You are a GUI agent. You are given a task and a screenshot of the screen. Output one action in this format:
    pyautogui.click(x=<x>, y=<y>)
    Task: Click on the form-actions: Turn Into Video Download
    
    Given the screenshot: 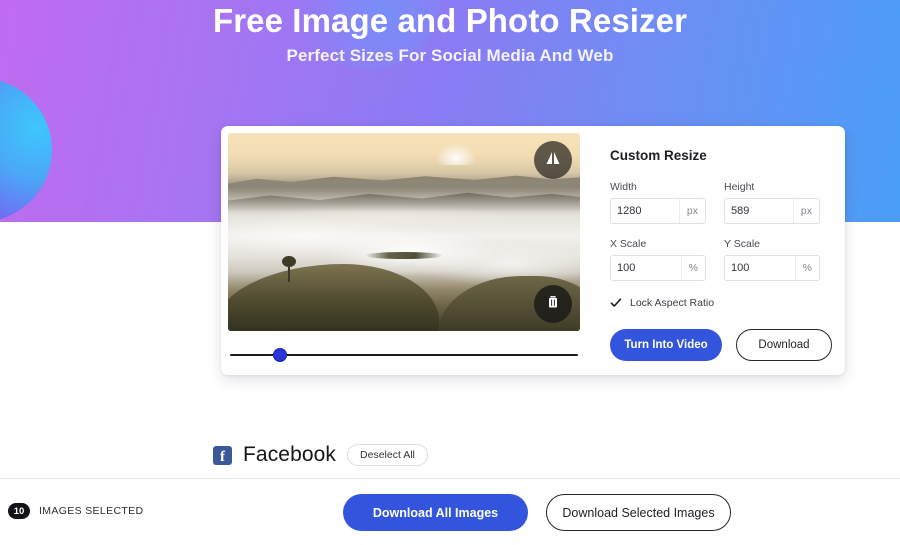 What is the action you would take?
    pyautogui.click(x=721, y=345)
    